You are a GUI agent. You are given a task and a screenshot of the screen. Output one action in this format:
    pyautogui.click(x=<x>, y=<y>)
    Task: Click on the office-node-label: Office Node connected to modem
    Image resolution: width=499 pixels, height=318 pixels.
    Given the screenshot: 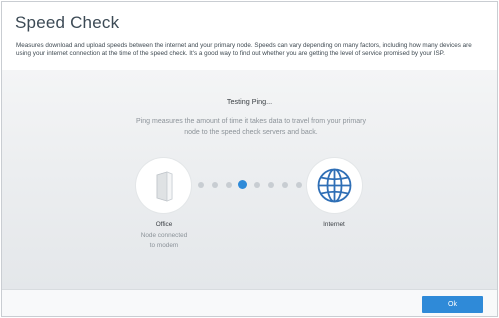 What is the action you would take?
    pyautogui.click(x=164, y=236)
    